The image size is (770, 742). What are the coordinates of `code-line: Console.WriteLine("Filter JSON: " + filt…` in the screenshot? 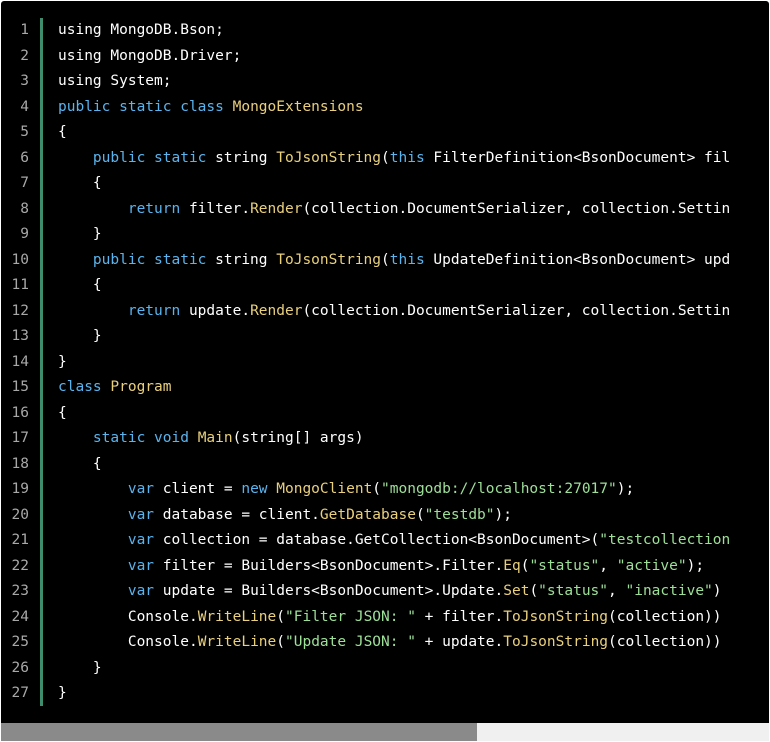 It's located at (394, 618).